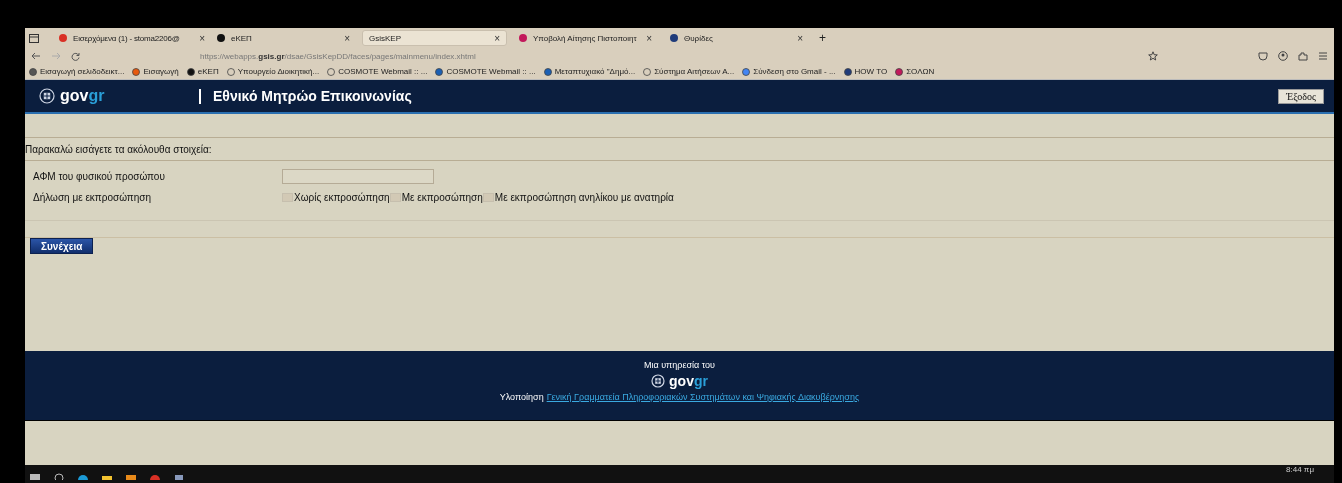  I want to click on checkbox-label: Με εκπροσώπηση, so click(442, 197).